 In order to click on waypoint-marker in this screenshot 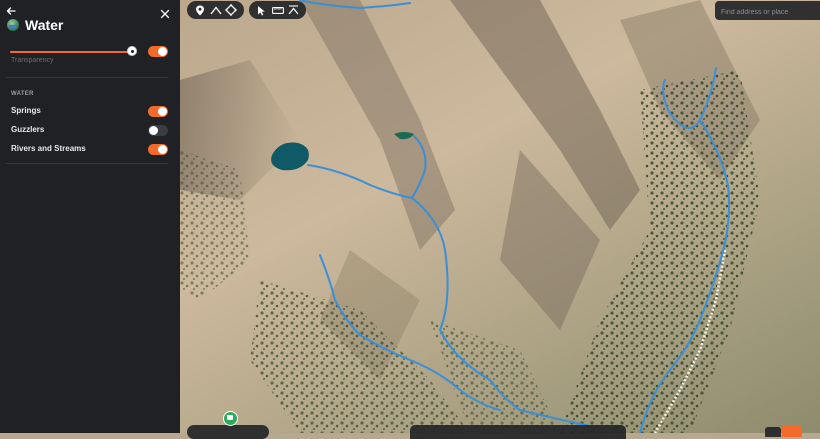, I will do `click(230, 418)`.